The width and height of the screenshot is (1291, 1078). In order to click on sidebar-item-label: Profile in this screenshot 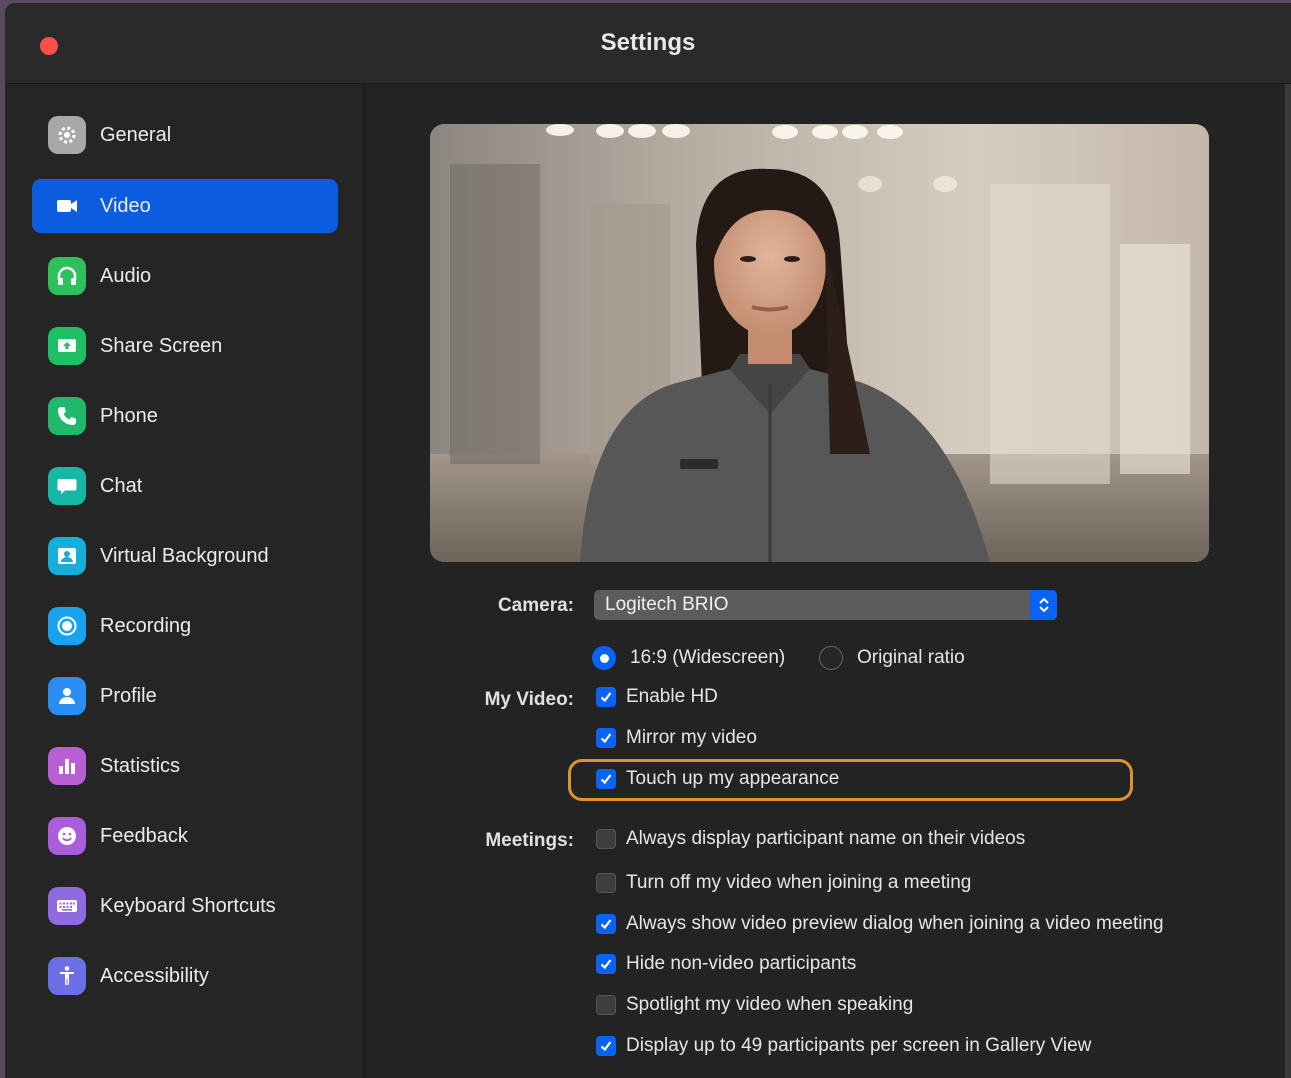, I will do `click(128, 695)`.